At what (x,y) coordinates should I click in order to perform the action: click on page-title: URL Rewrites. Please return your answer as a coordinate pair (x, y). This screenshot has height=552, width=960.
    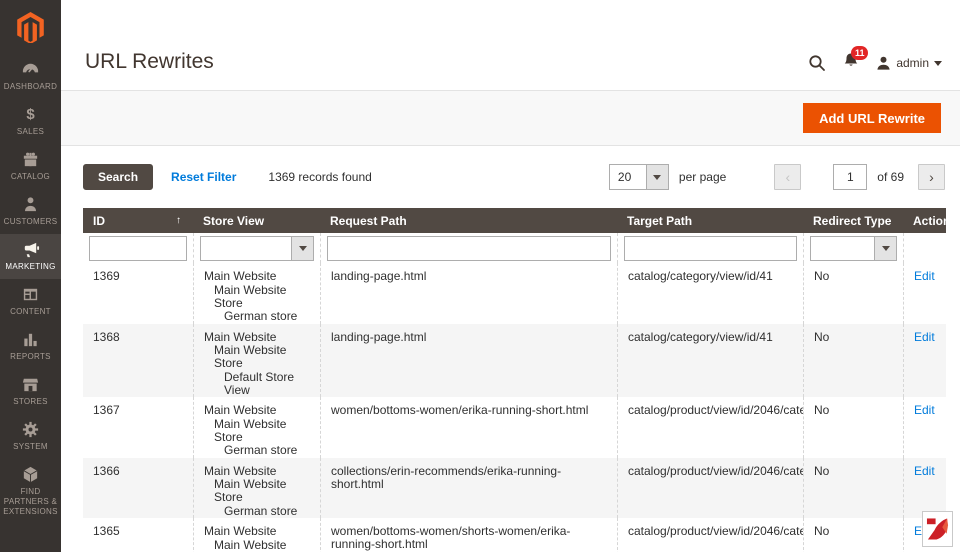
    Looking at the image, I should click on (149, 61).